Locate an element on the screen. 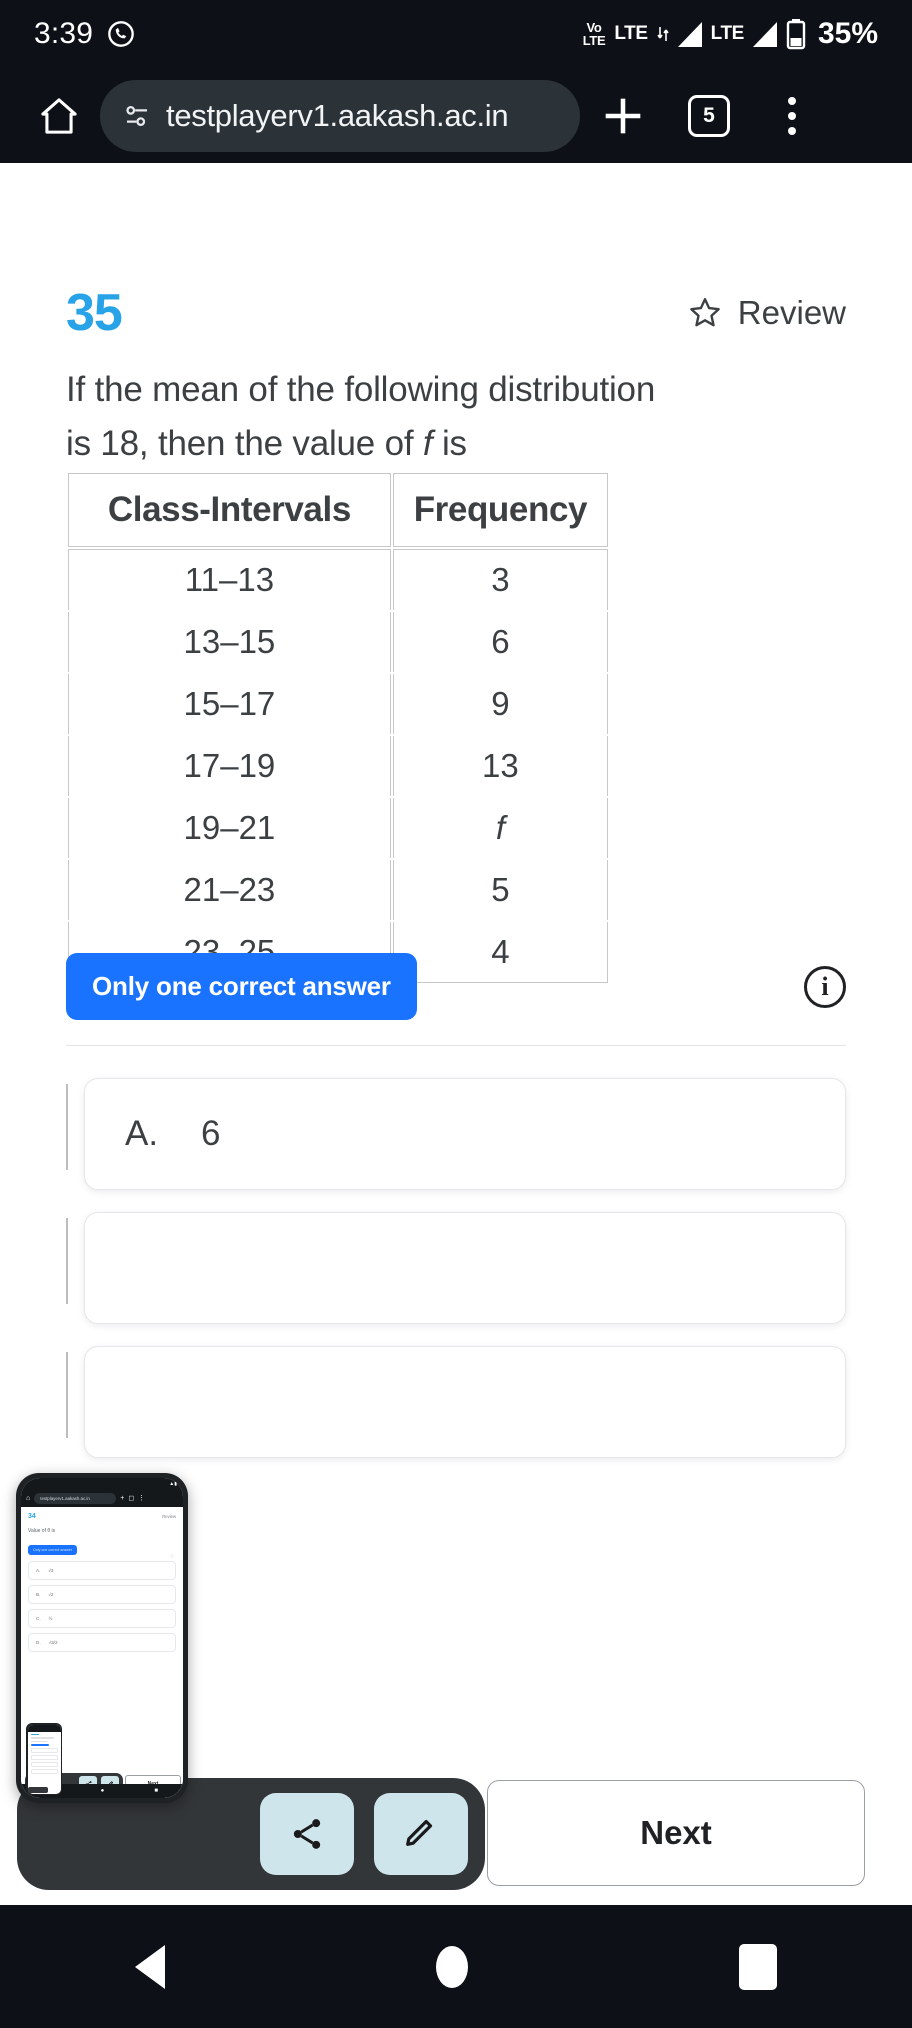 The image size is (912, 2028). preview-nav-home-icon: ● is located at coordinates (102, 1791).